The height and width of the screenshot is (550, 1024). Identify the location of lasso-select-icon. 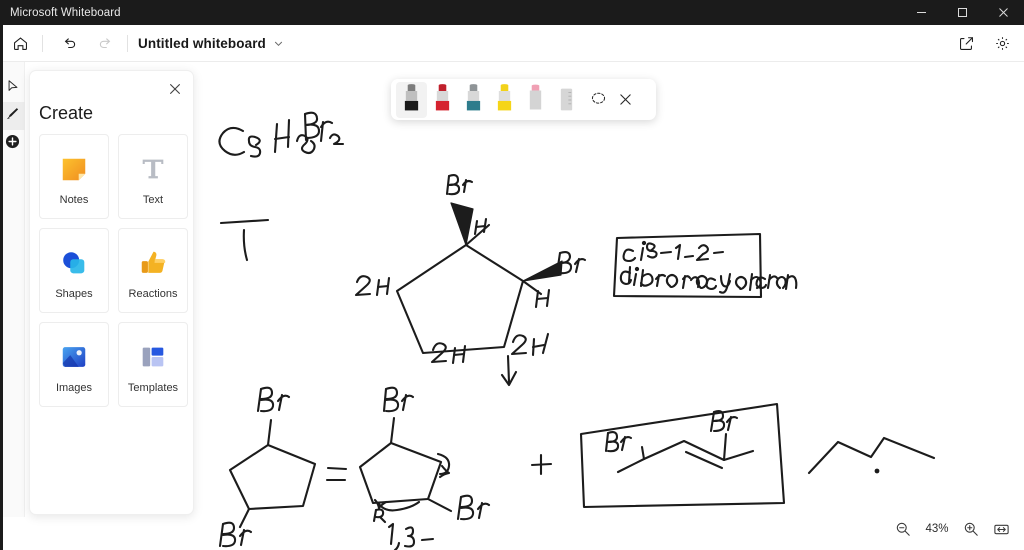
(598, 99).